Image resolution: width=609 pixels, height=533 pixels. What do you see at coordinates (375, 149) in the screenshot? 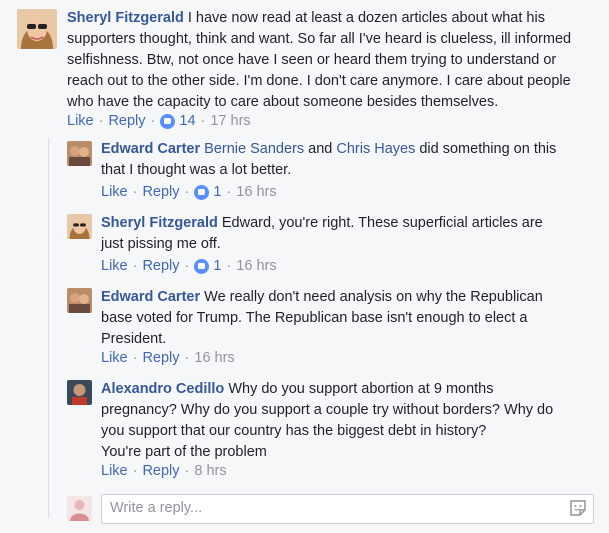
I see `mention-link: Chris Hayes` at bounding box center [375, 149].